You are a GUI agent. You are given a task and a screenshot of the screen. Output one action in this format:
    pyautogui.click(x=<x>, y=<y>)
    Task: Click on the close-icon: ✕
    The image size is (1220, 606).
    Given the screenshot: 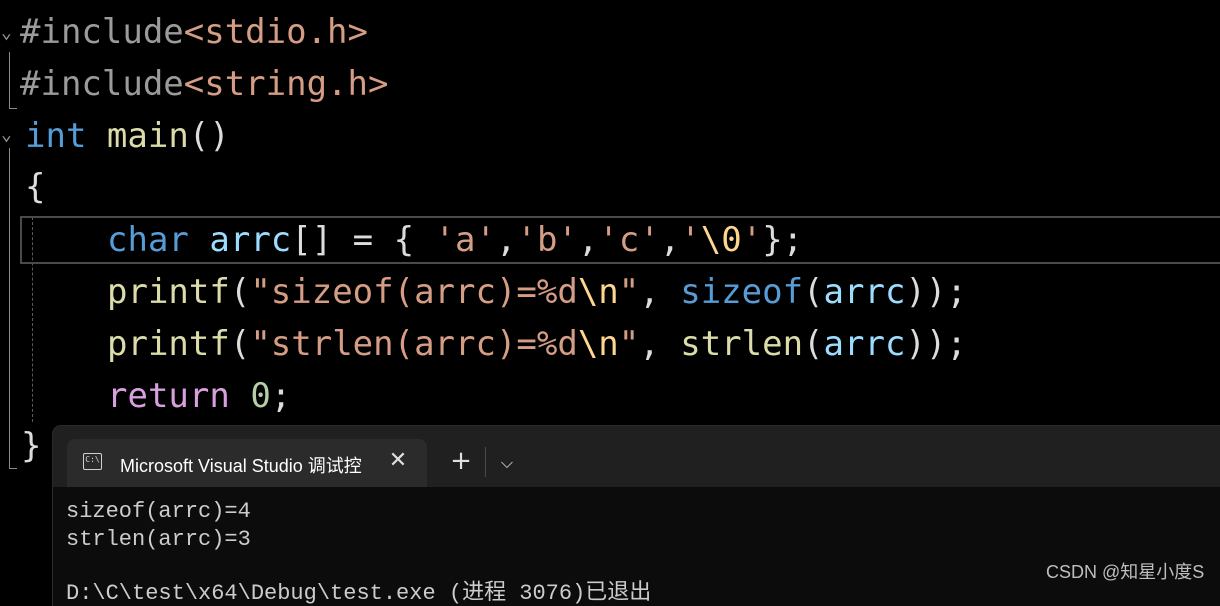 What is the action you would take?
    pyautogui.click(x=398, y=461)
    